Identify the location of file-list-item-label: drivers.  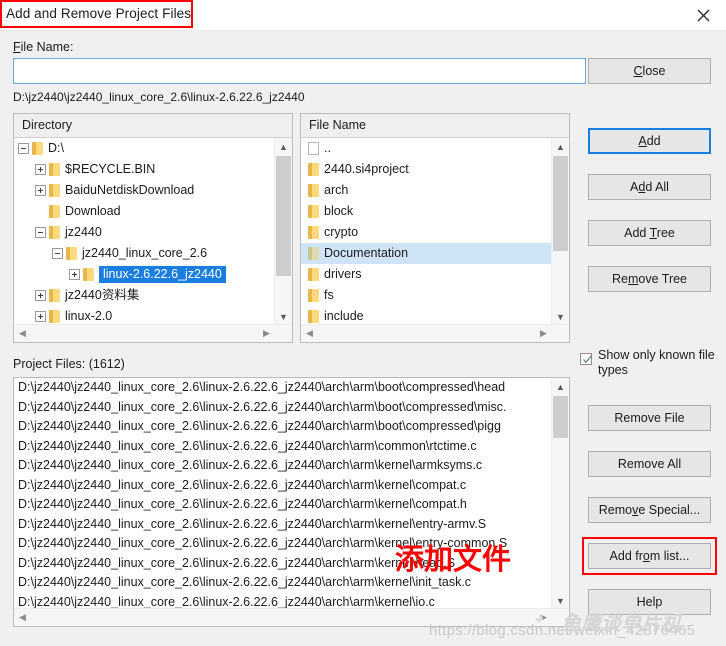
(343, 274).